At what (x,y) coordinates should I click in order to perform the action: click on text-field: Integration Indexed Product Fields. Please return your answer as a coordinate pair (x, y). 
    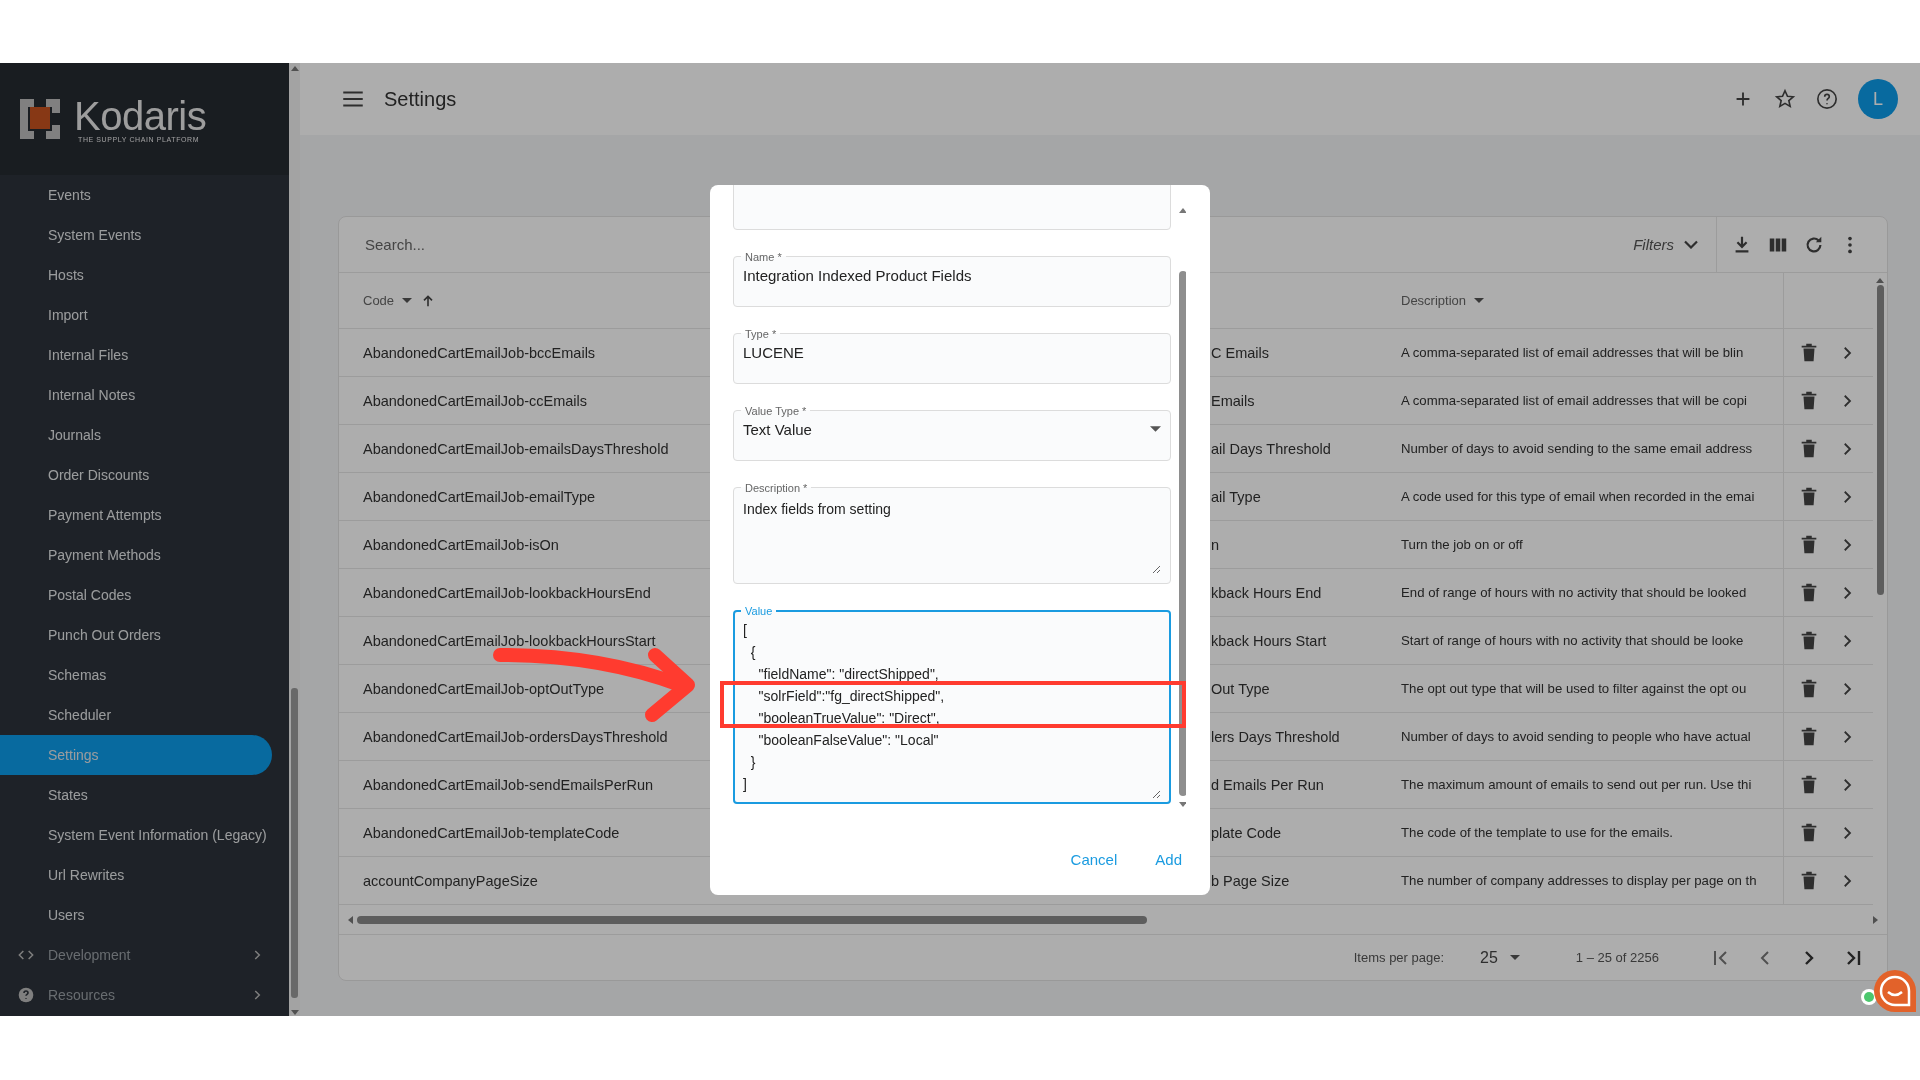
    Looking at the image, I should click on (952, 275).